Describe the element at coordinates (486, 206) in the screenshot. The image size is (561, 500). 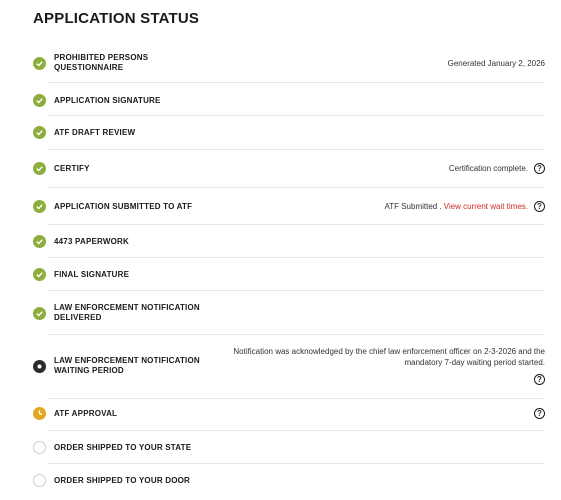
I see `view-wait-times-link: View current wait times.` at that location.